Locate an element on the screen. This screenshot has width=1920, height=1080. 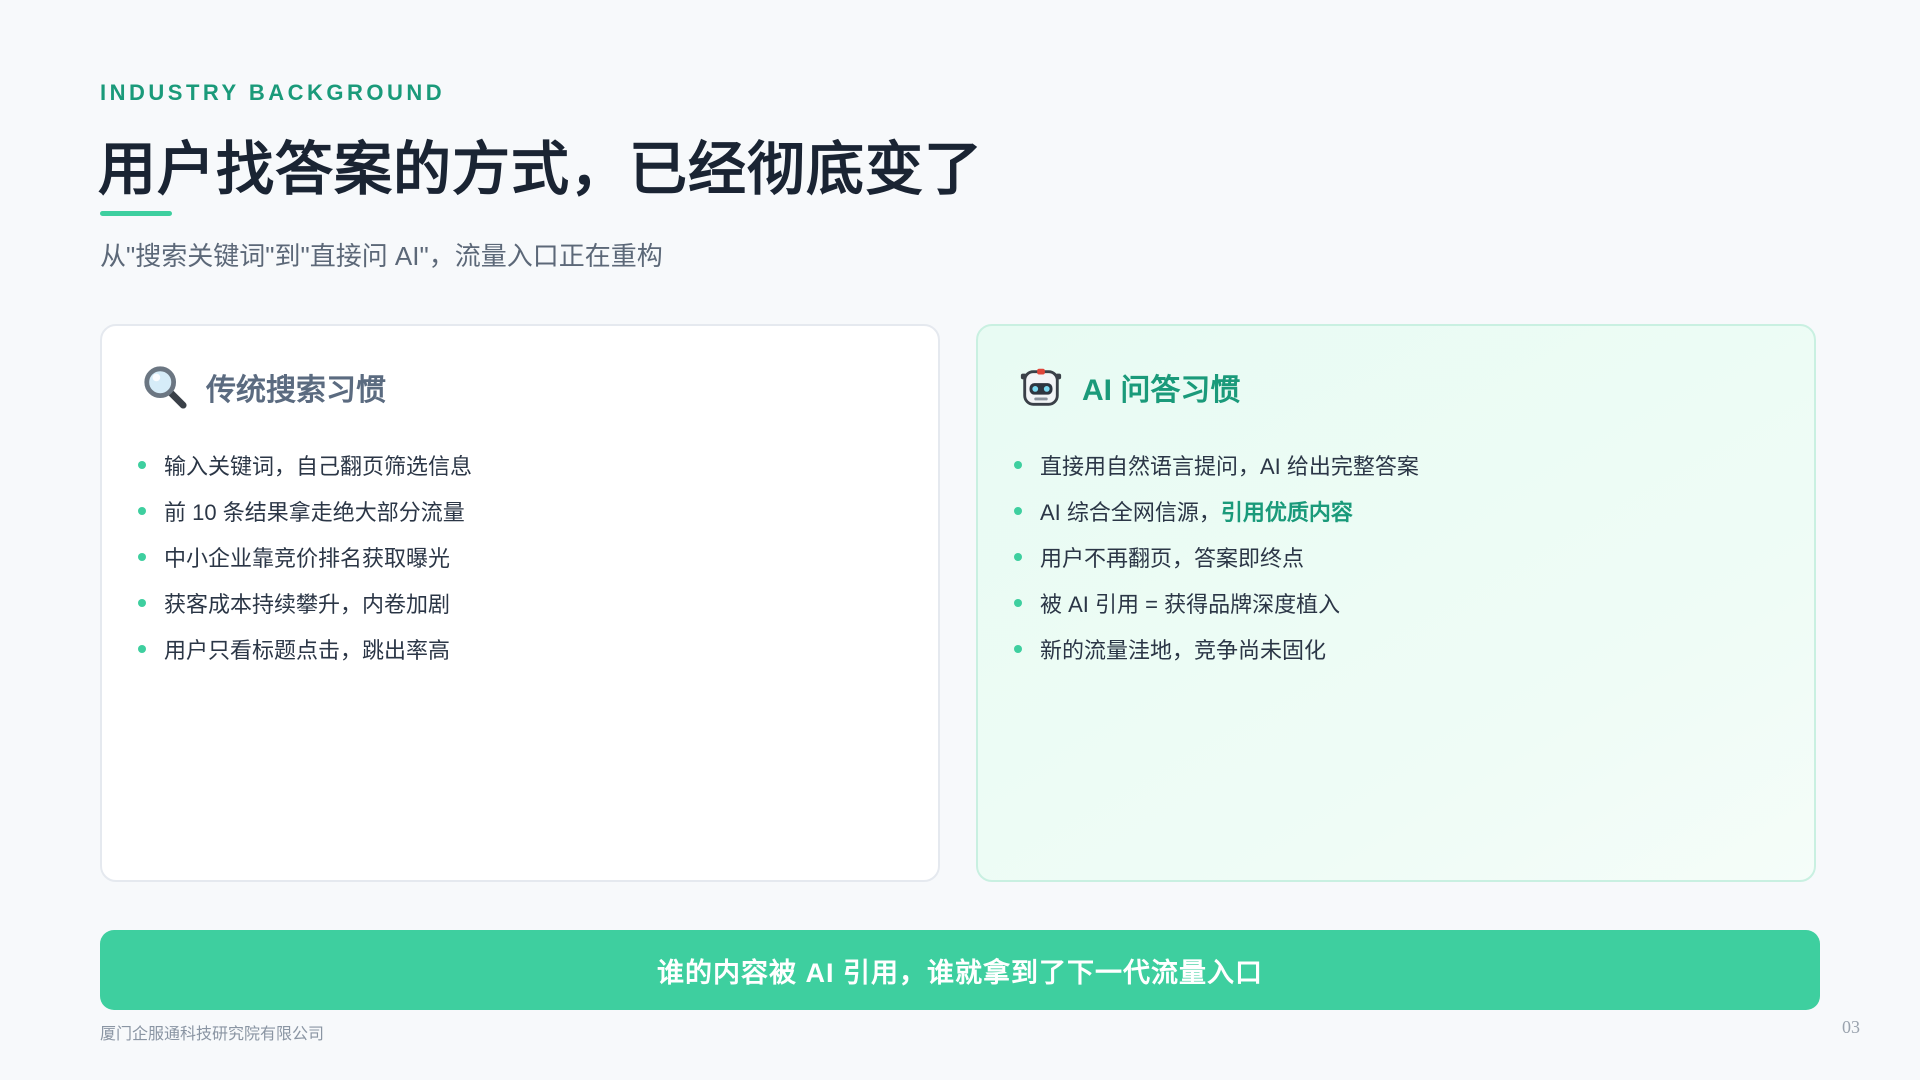
list-item: AI 综合全网信源， 引用优质内容 is located at coordinates (1216, 511).